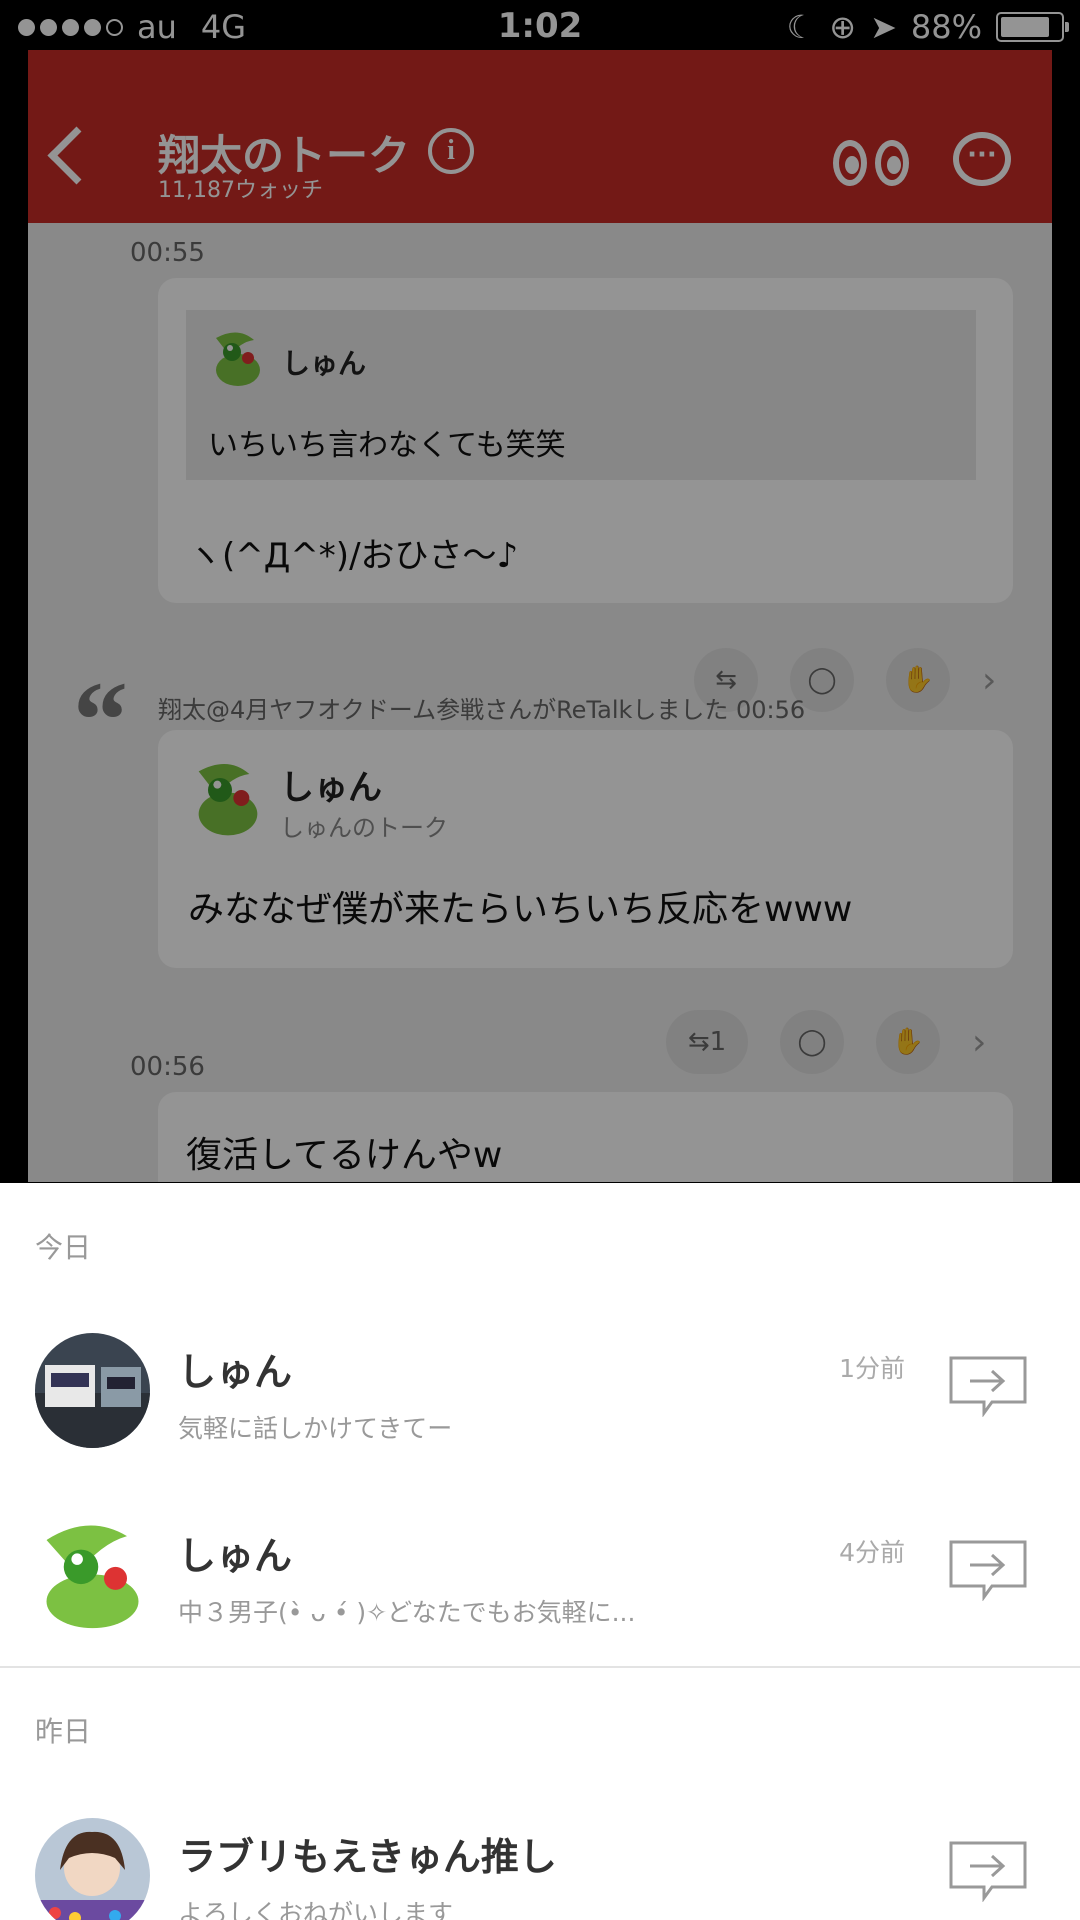  Describe the element at coordinates (63, 1731) in the screenshot. I see `section-yesterday: 昨日` at that location.